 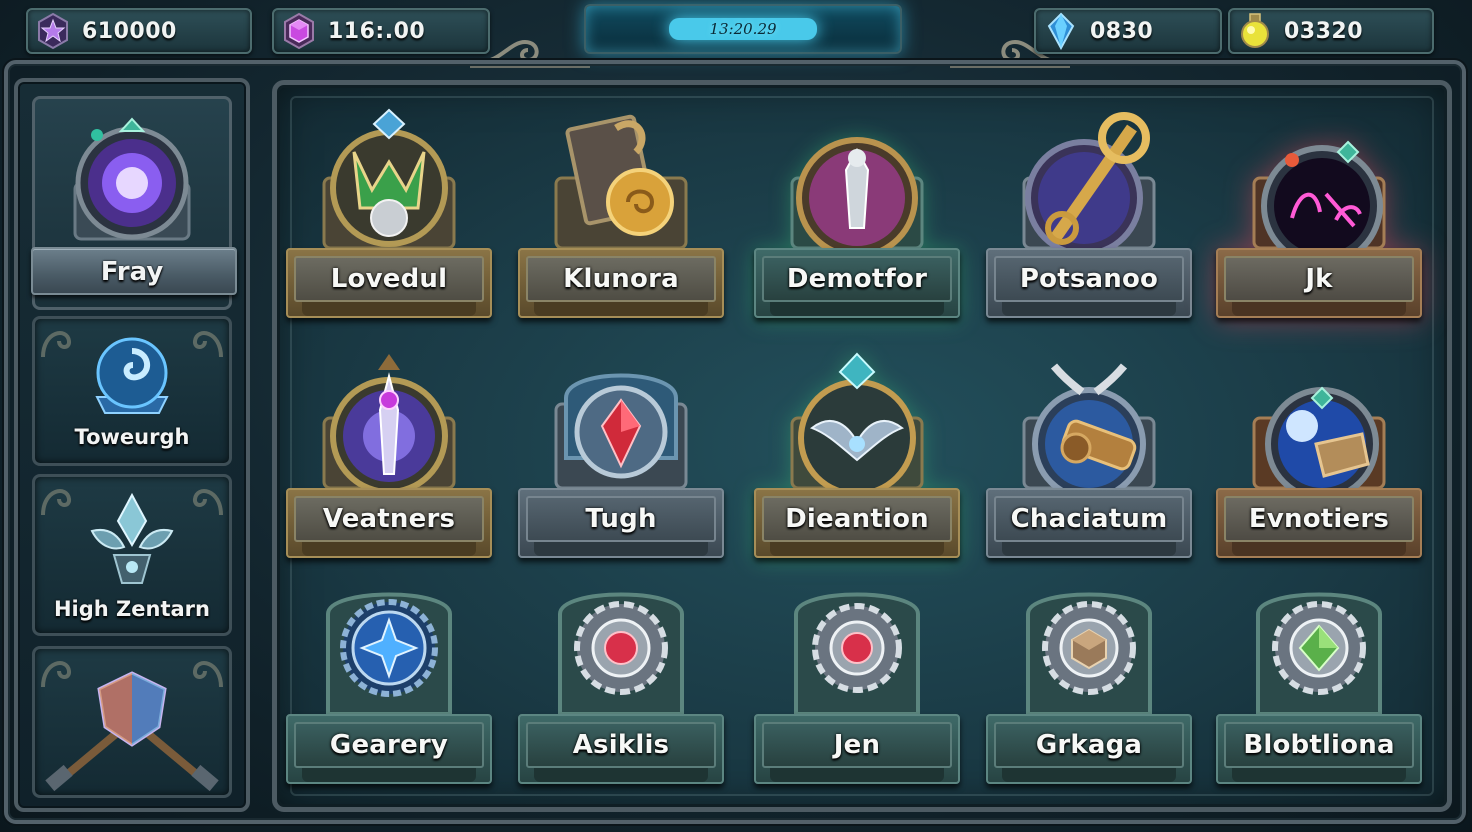 I want to click on item-card-chaciatum: Chaciatum, so click(x=1089, y=438).